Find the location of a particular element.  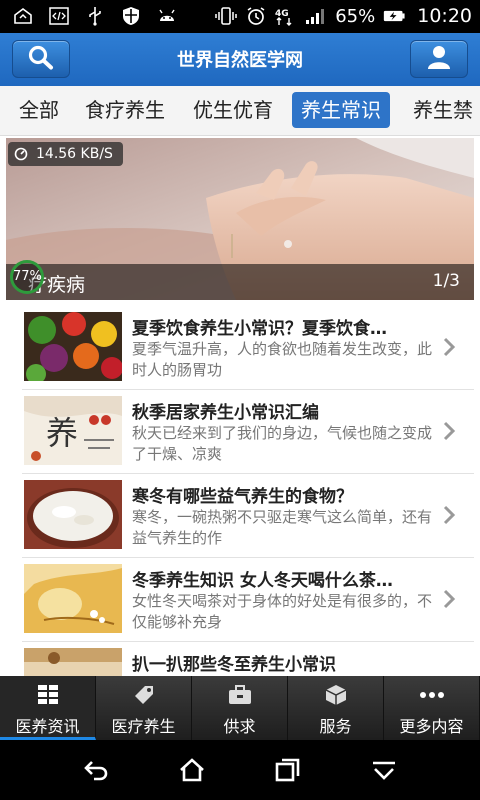

page-title: 世界自然医学网 is located at coordinates (240, 60).